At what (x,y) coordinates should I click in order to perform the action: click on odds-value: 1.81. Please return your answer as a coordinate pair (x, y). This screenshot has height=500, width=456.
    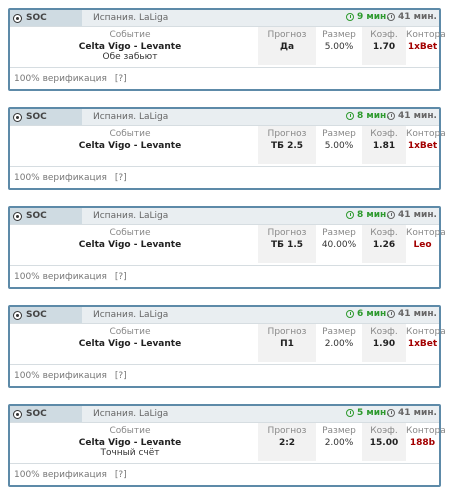
    Looking at the image, I should click on (384, 146).